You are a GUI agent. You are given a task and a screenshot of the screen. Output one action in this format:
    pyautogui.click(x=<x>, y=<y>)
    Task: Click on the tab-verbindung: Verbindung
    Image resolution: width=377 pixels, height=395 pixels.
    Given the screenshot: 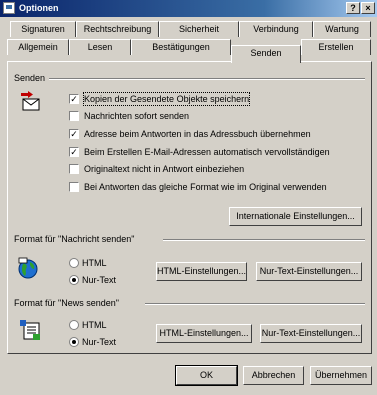 What is the action you would take?
    pyautogui.click(x=276, y=29)
    